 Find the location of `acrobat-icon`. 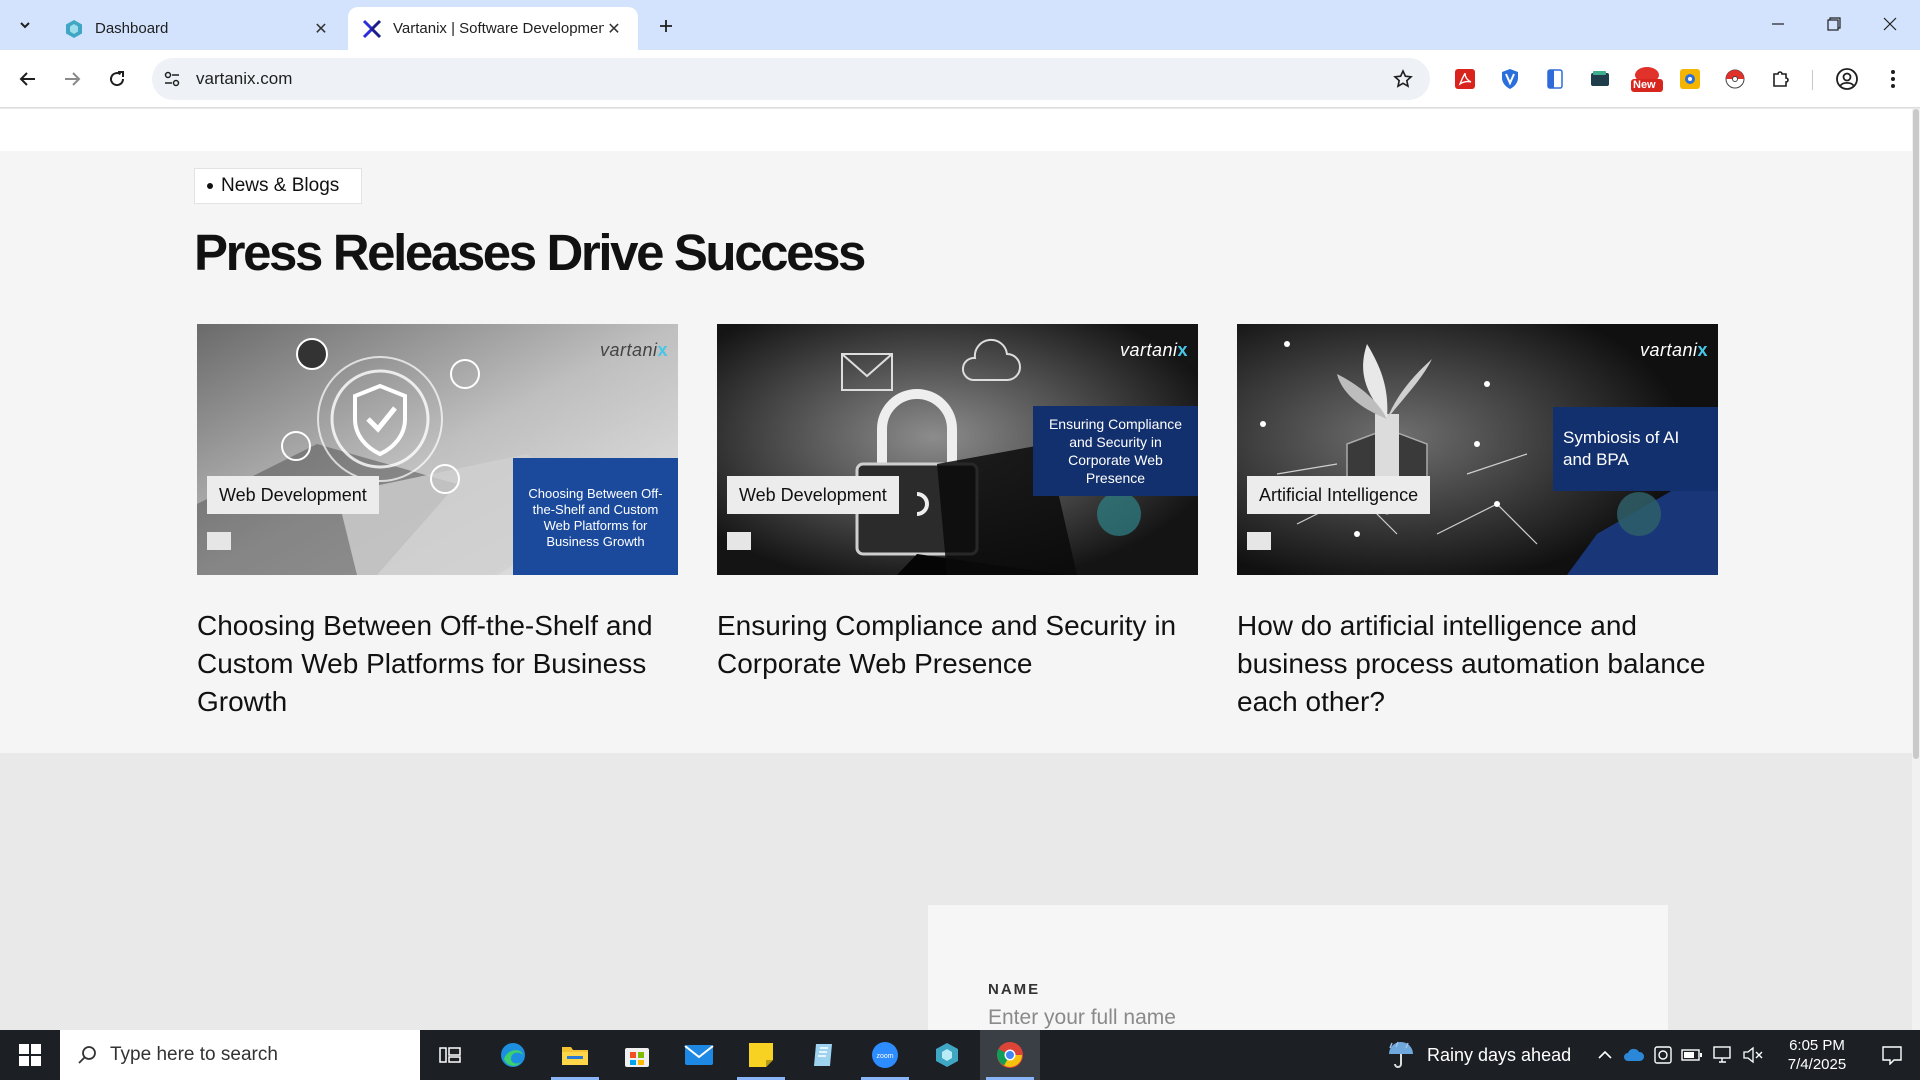

acrobat-icon is located at coordinates (1465, 79).